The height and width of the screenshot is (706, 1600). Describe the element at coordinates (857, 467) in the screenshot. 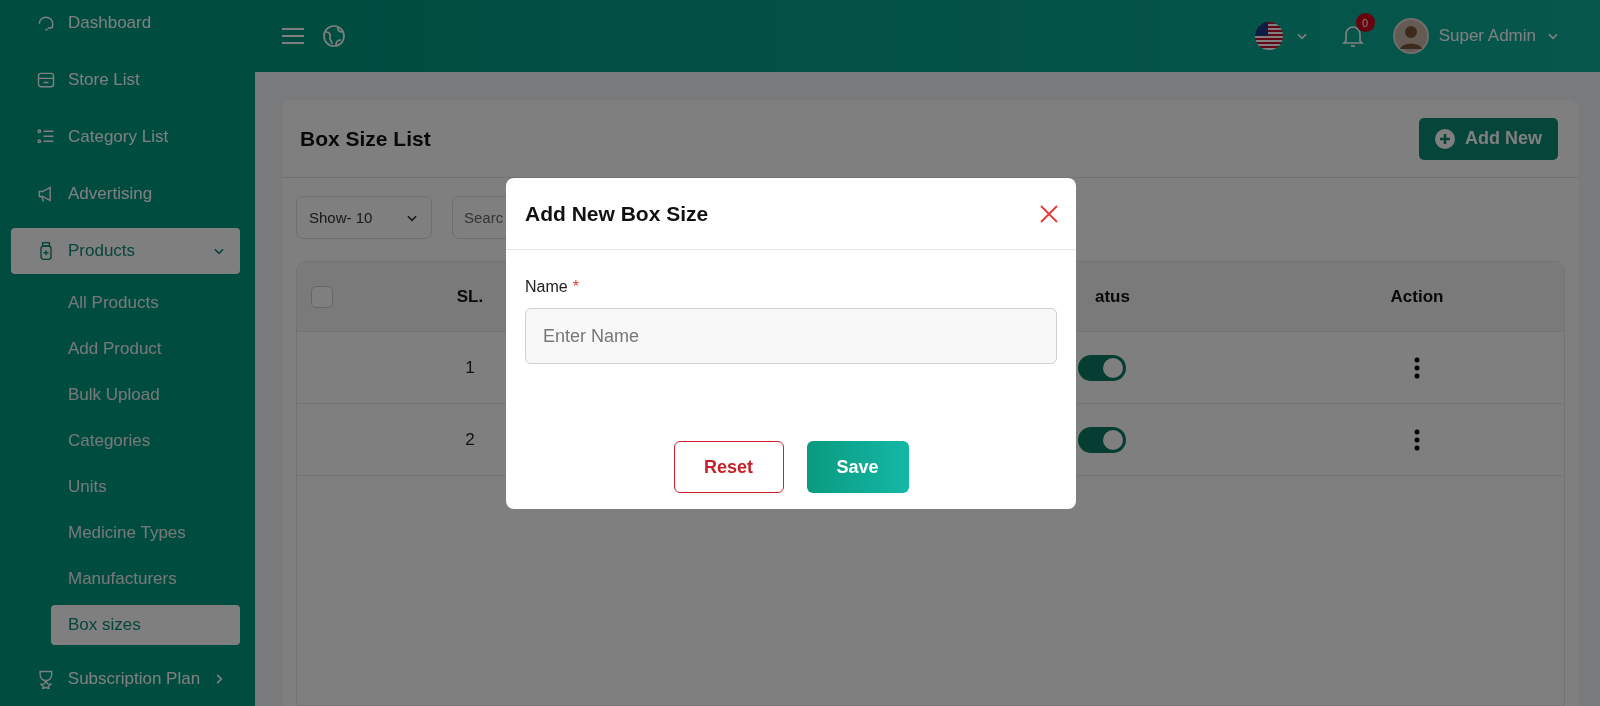

I see `save-button: Save` at that location.